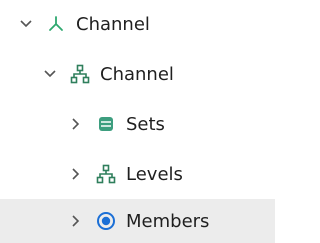  I want to click on tree-item-label: Sets, so click(145, 124).